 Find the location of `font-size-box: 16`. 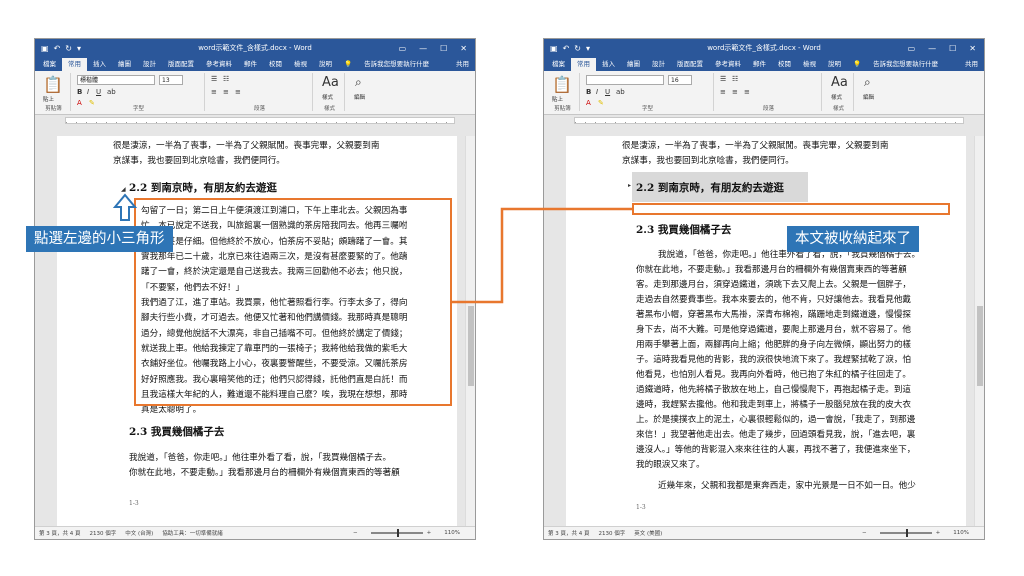

font-size-box: 16 is located at coordinates (680, 80).